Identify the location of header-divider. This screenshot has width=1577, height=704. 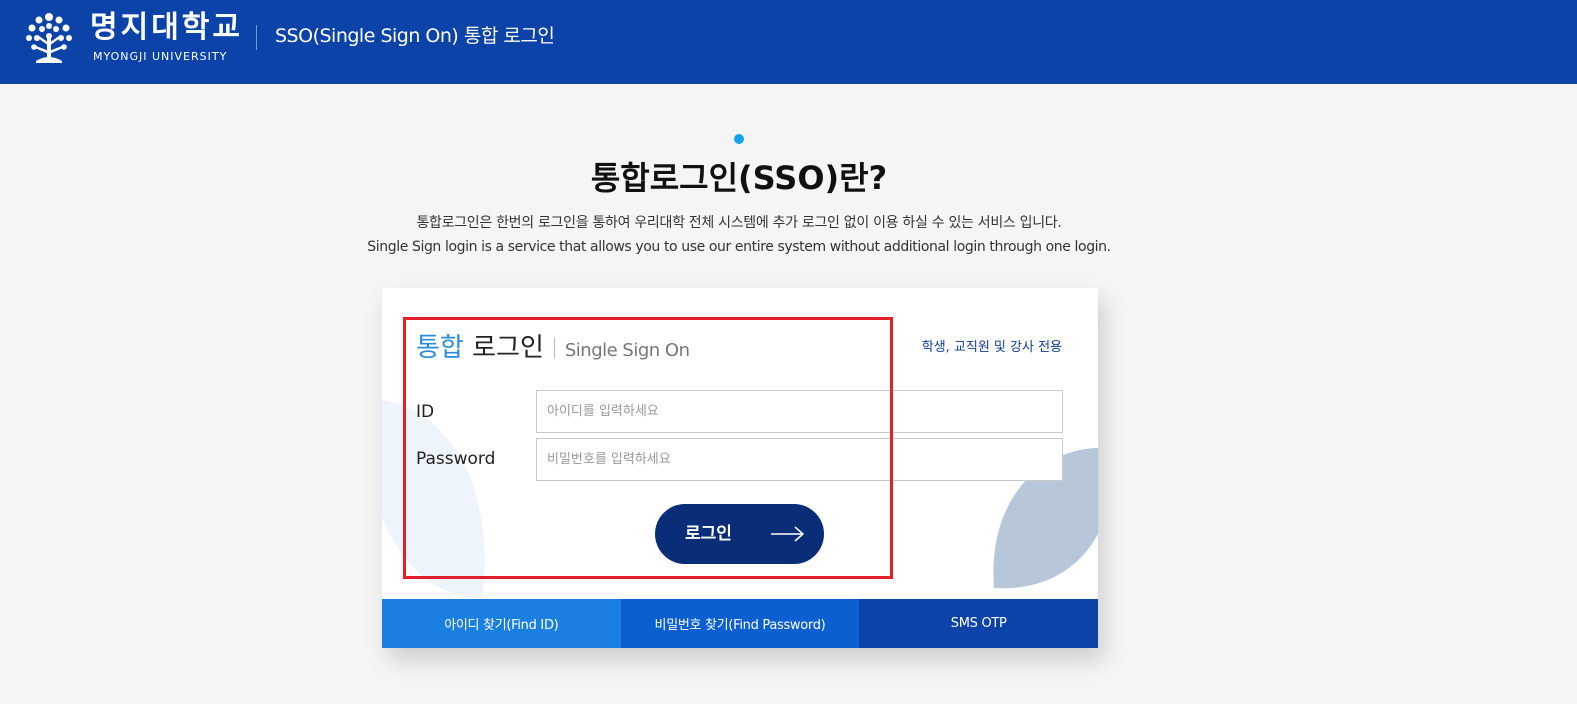
(256, 37).